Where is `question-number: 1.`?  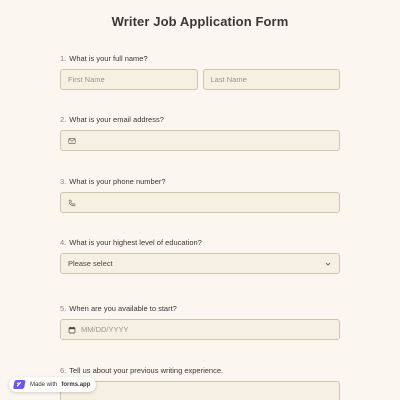 question-number: 1. is located at coordinates (63, 58).